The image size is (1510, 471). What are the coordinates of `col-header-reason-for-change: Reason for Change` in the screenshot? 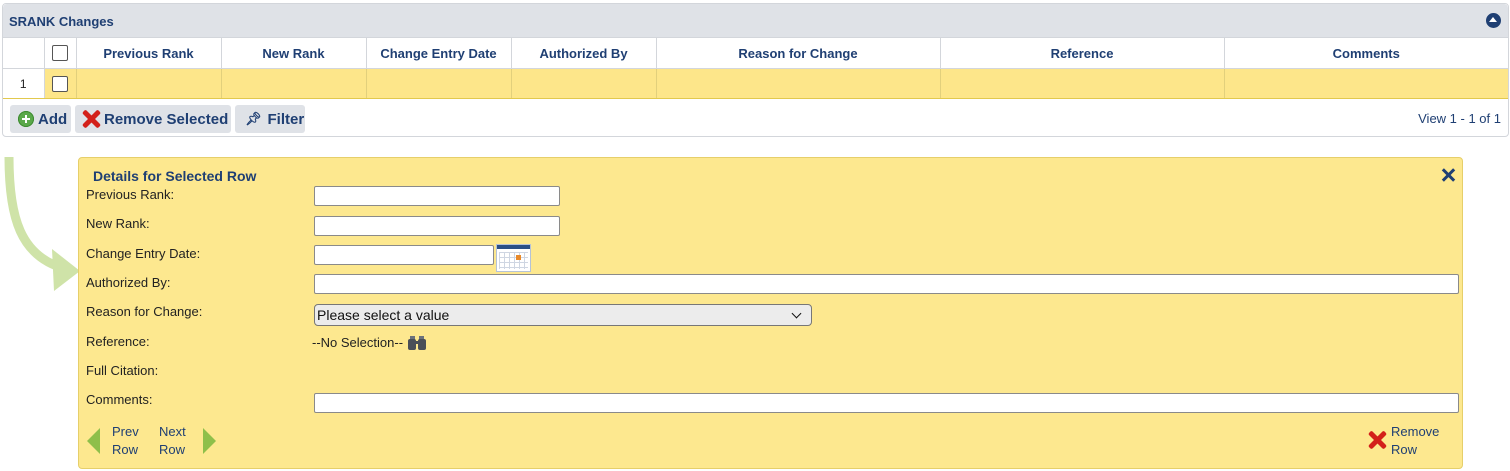 It's located at (798, 53).